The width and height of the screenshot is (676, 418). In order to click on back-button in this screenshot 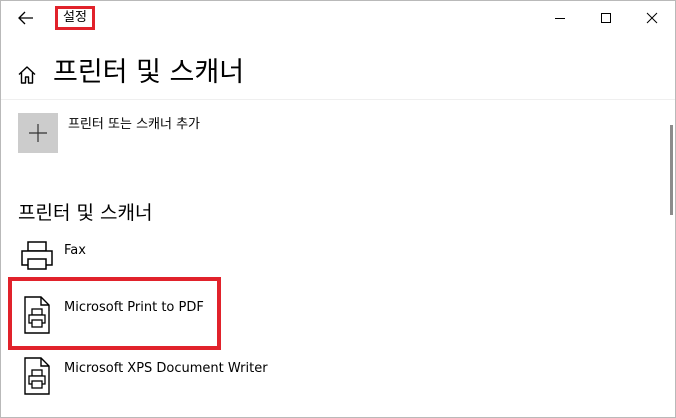, I will do `click(26, 19)`.